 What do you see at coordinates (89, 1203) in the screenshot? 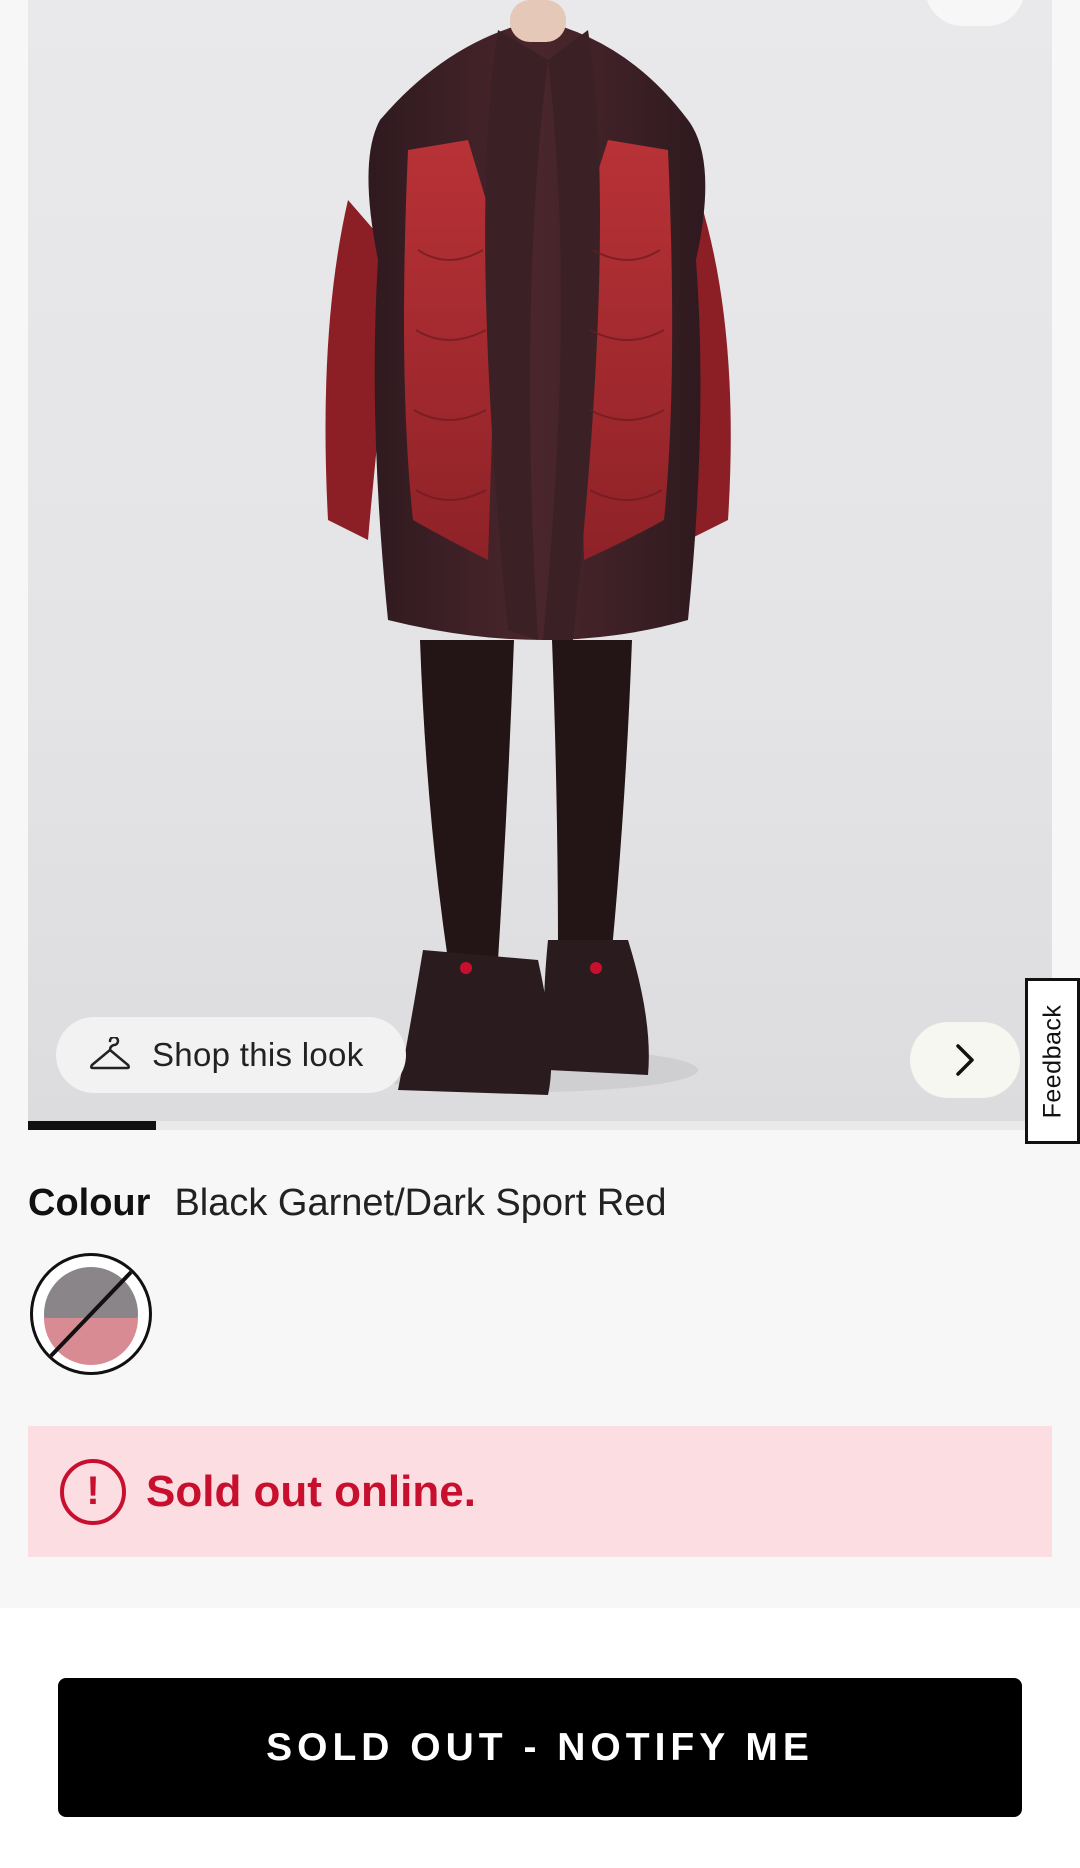
I see `colour-label: Colour` at bounding box center [89, 1203].